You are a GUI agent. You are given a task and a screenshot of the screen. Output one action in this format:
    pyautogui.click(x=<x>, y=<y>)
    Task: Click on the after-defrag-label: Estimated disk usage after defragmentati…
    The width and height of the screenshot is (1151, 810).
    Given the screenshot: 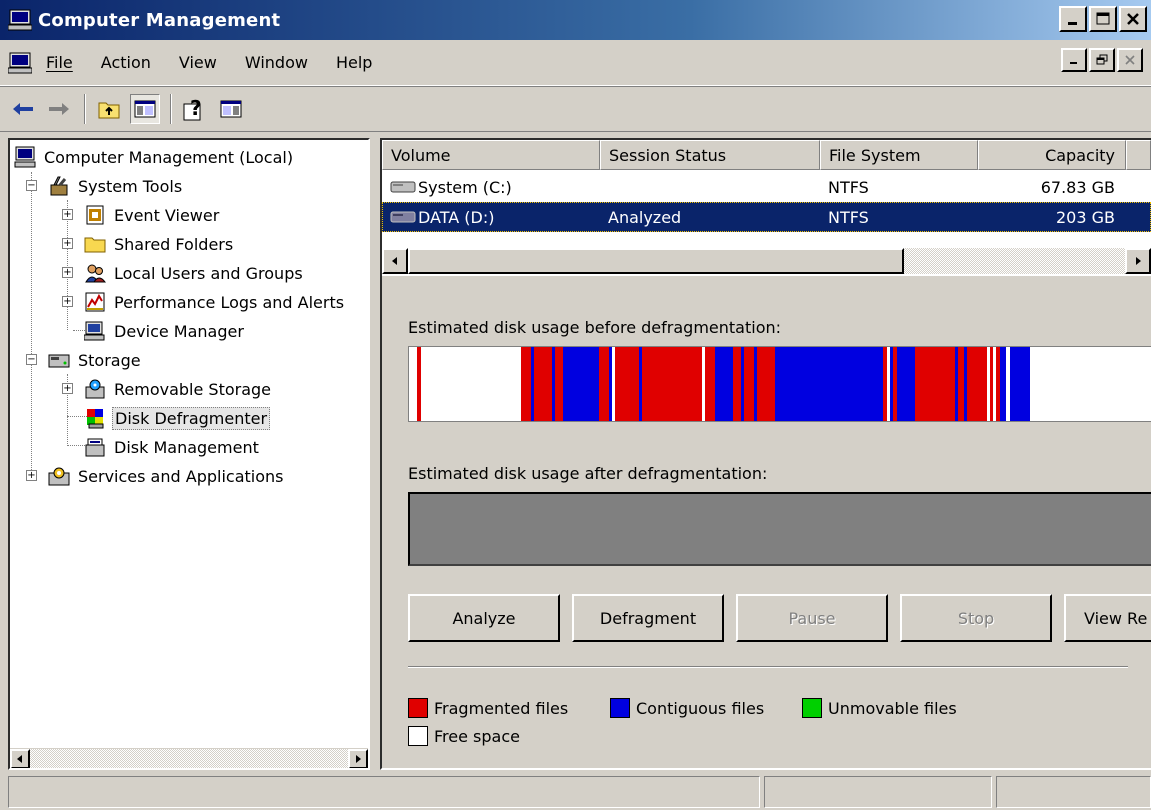 What is the action you would take?
    pyautogui.click(x=588, y=473)
    